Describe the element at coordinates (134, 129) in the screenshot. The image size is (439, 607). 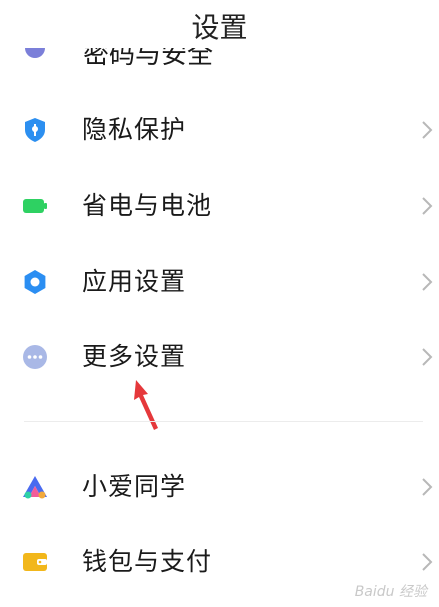
I see `settings-item-label: 隐私保护` at that location.